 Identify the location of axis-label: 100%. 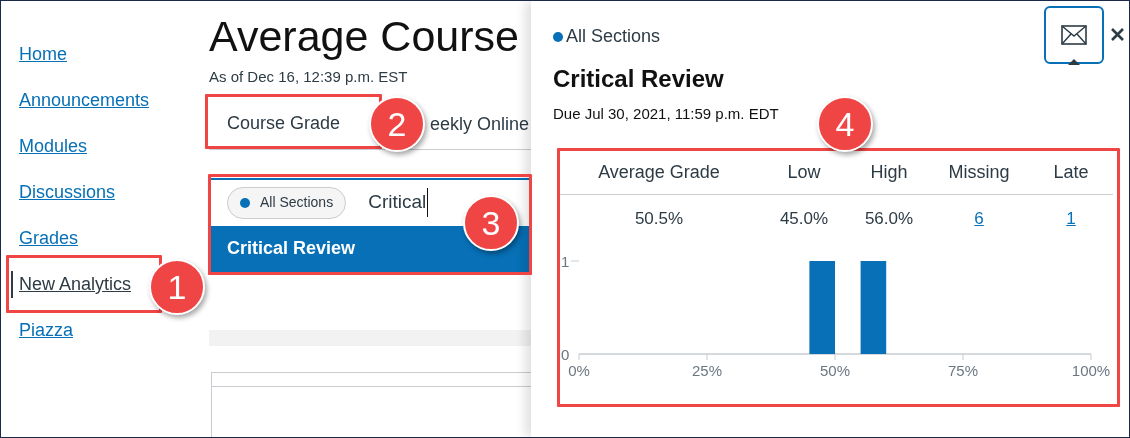
(1091, 370).